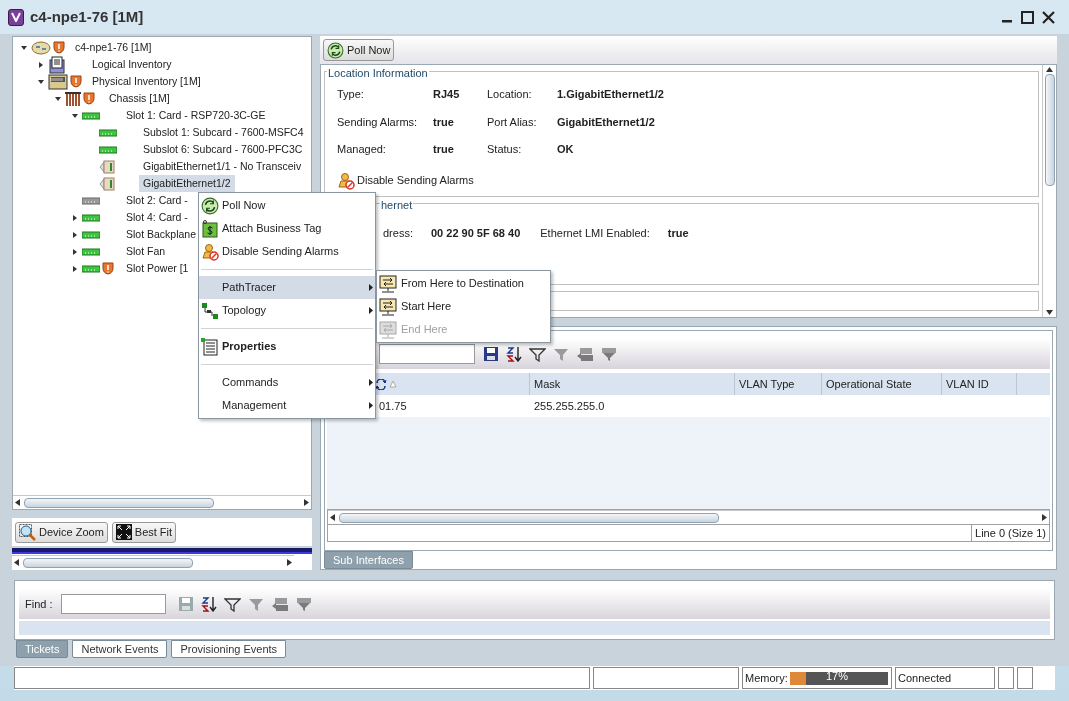 Image resolution: width=1069 pixels, height=701 pixels. Describe the element at coordinates (359, 50) in the screenshot. I see `poll-now-button: Poll Now` at that location.